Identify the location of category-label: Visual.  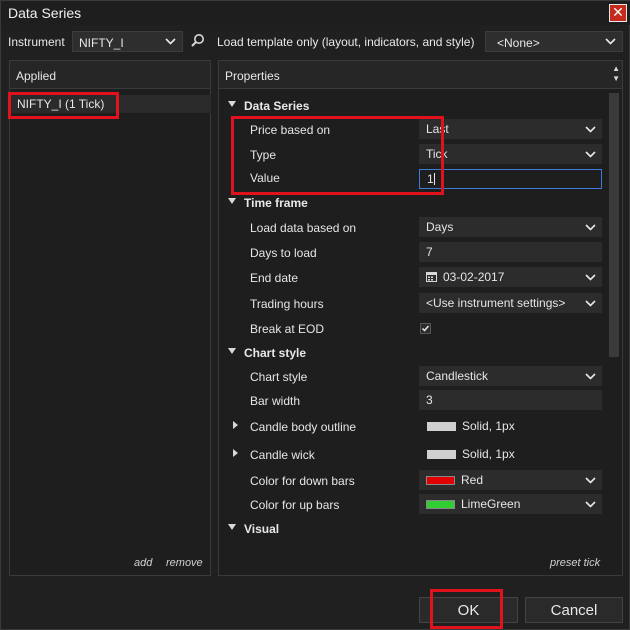
(262, 529).